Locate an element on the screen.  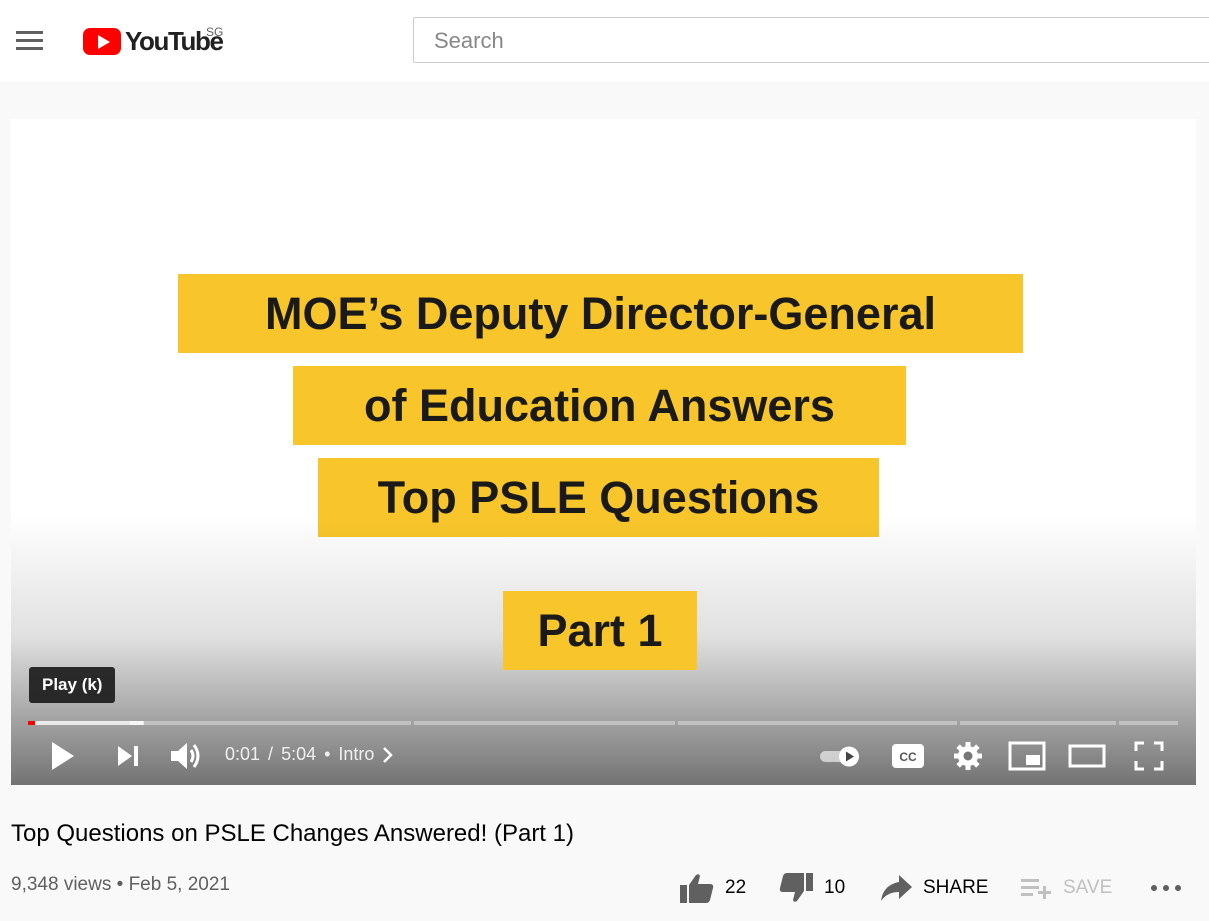
progress-bar is located at coordinates (603, 723).